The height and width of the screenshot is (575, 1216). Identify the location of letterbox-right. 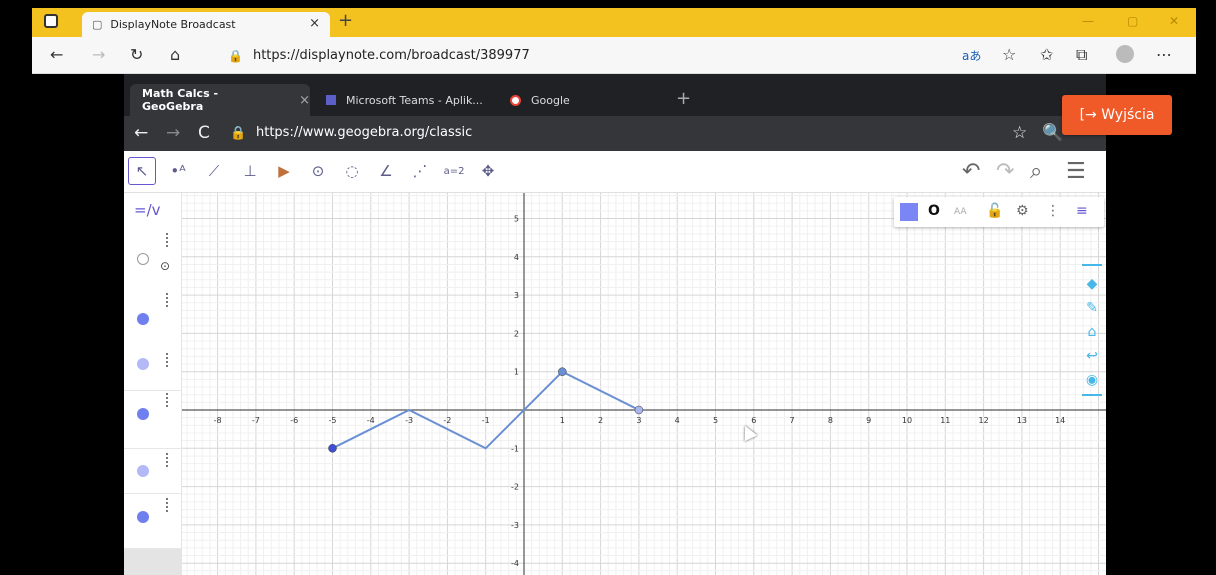
(1206, 287).